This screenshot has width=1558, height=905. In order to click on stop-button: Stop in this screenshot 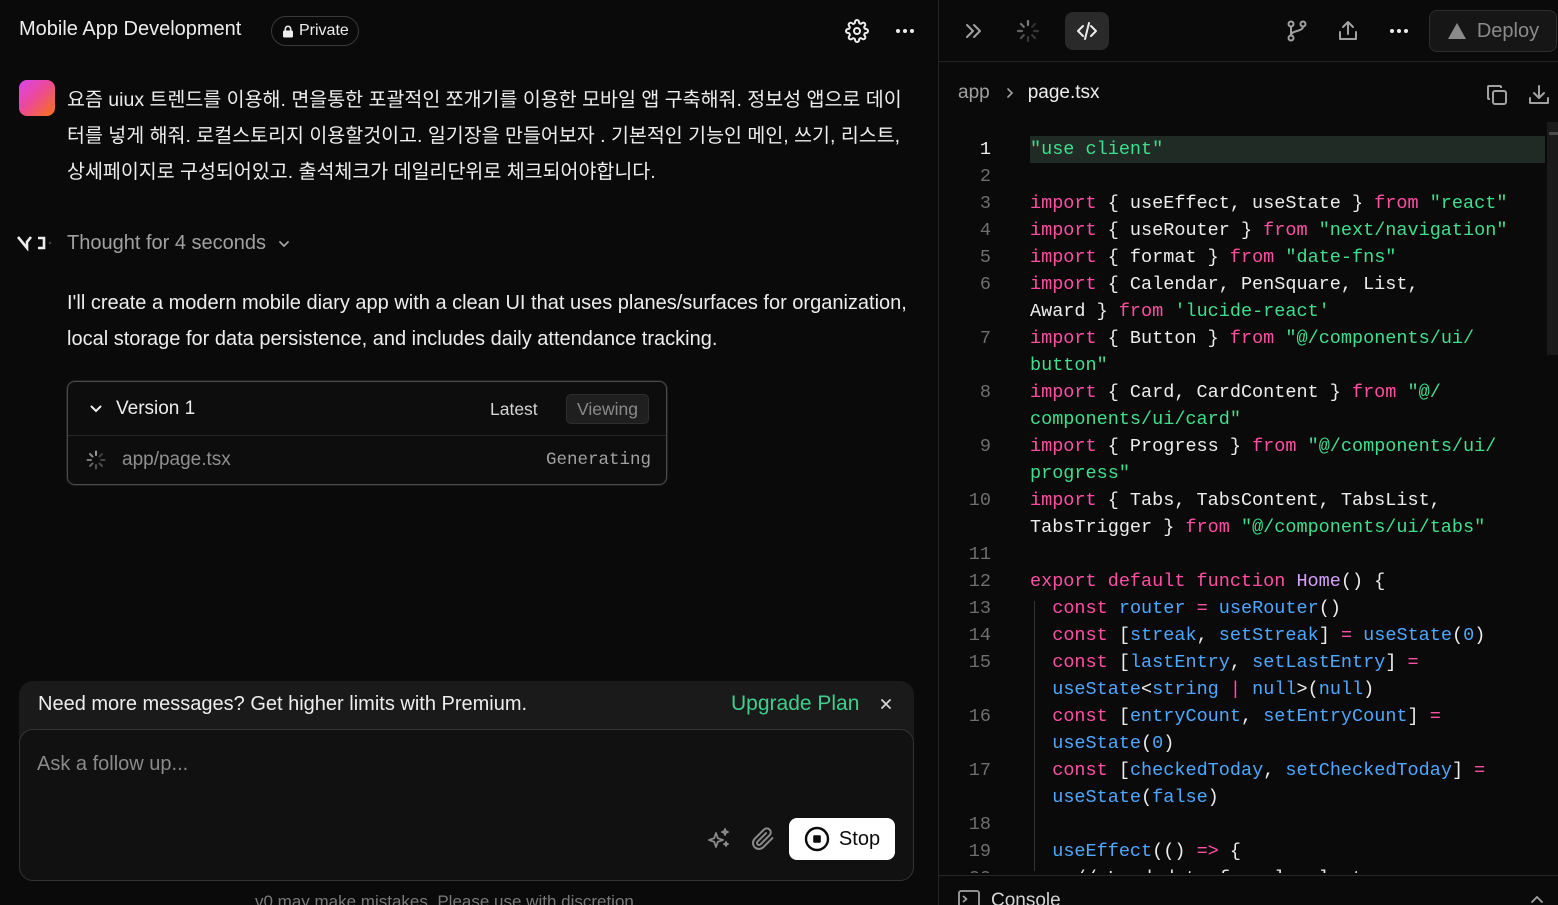, I will do `click(842, 839)`.